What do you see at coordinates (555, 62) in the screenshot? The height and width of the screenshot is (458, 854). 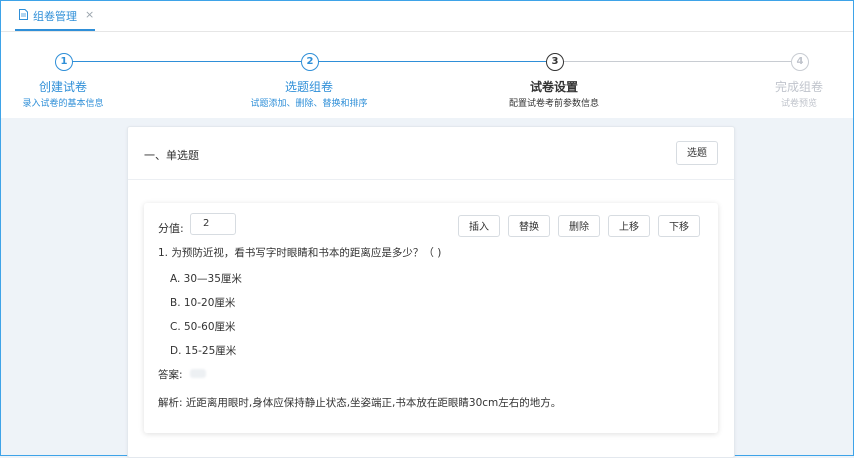 I see `step-3-circle: 3` at bounding box center [555, 62].